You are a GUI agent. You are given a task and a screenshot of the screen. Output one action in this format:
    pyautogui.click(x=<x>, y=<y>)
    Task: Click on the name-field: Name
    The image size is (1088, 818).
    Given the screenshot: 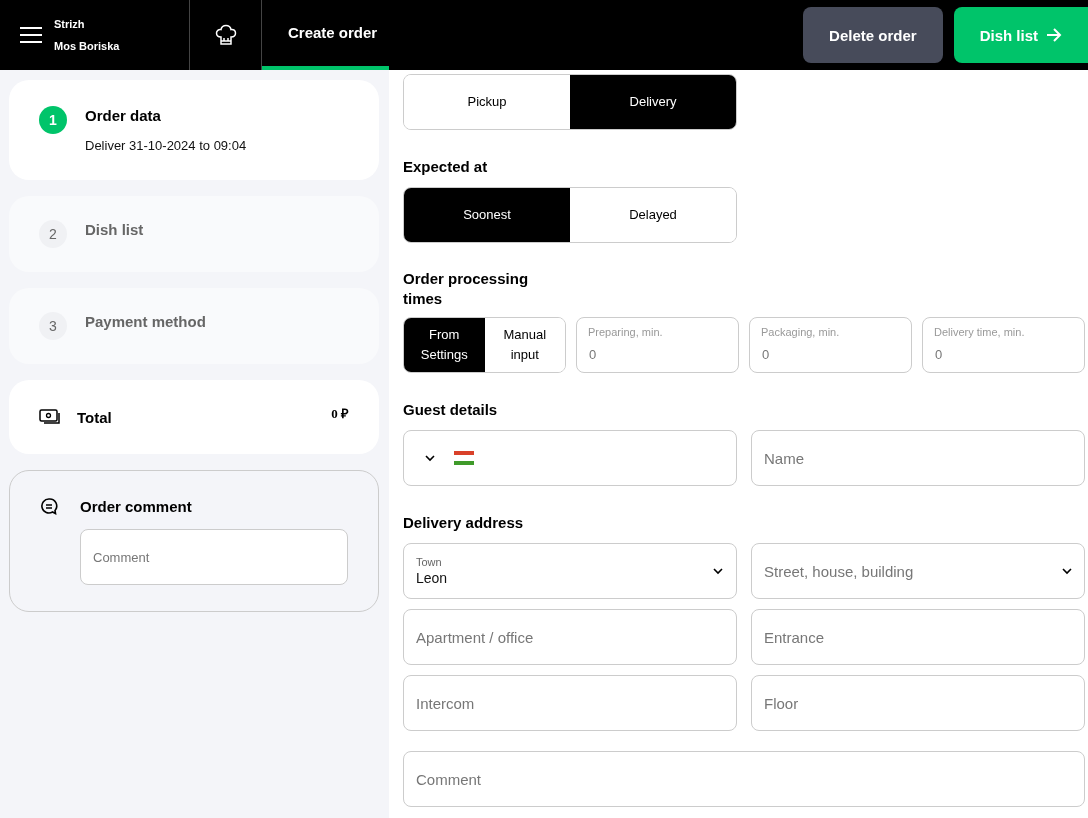 What is the action you would take?
    pyautogui.click(x=918, y=458)
    